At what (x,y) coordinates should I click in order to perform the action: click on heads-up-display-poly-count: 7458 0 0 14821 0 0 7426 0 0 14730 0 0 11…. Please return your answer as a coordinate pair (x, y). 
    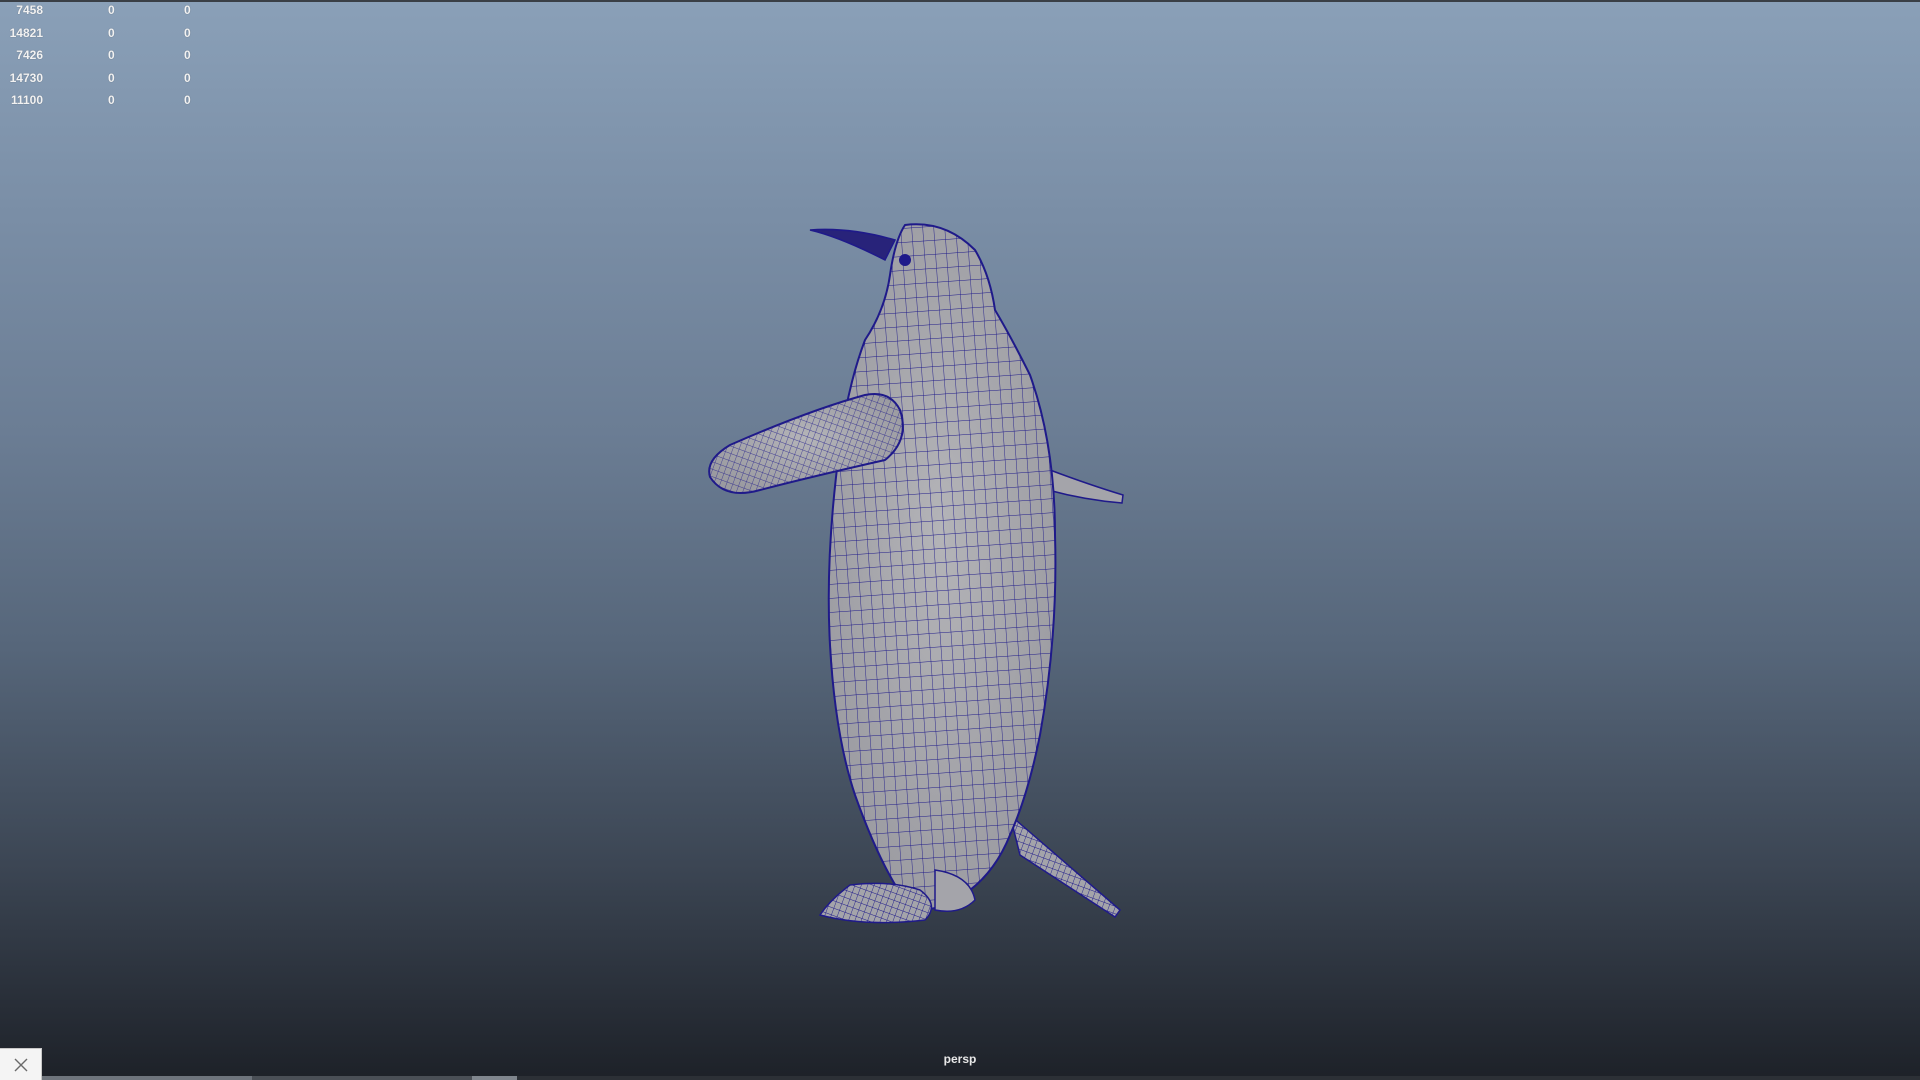
    Looking at the image, I should click on (100, 59).